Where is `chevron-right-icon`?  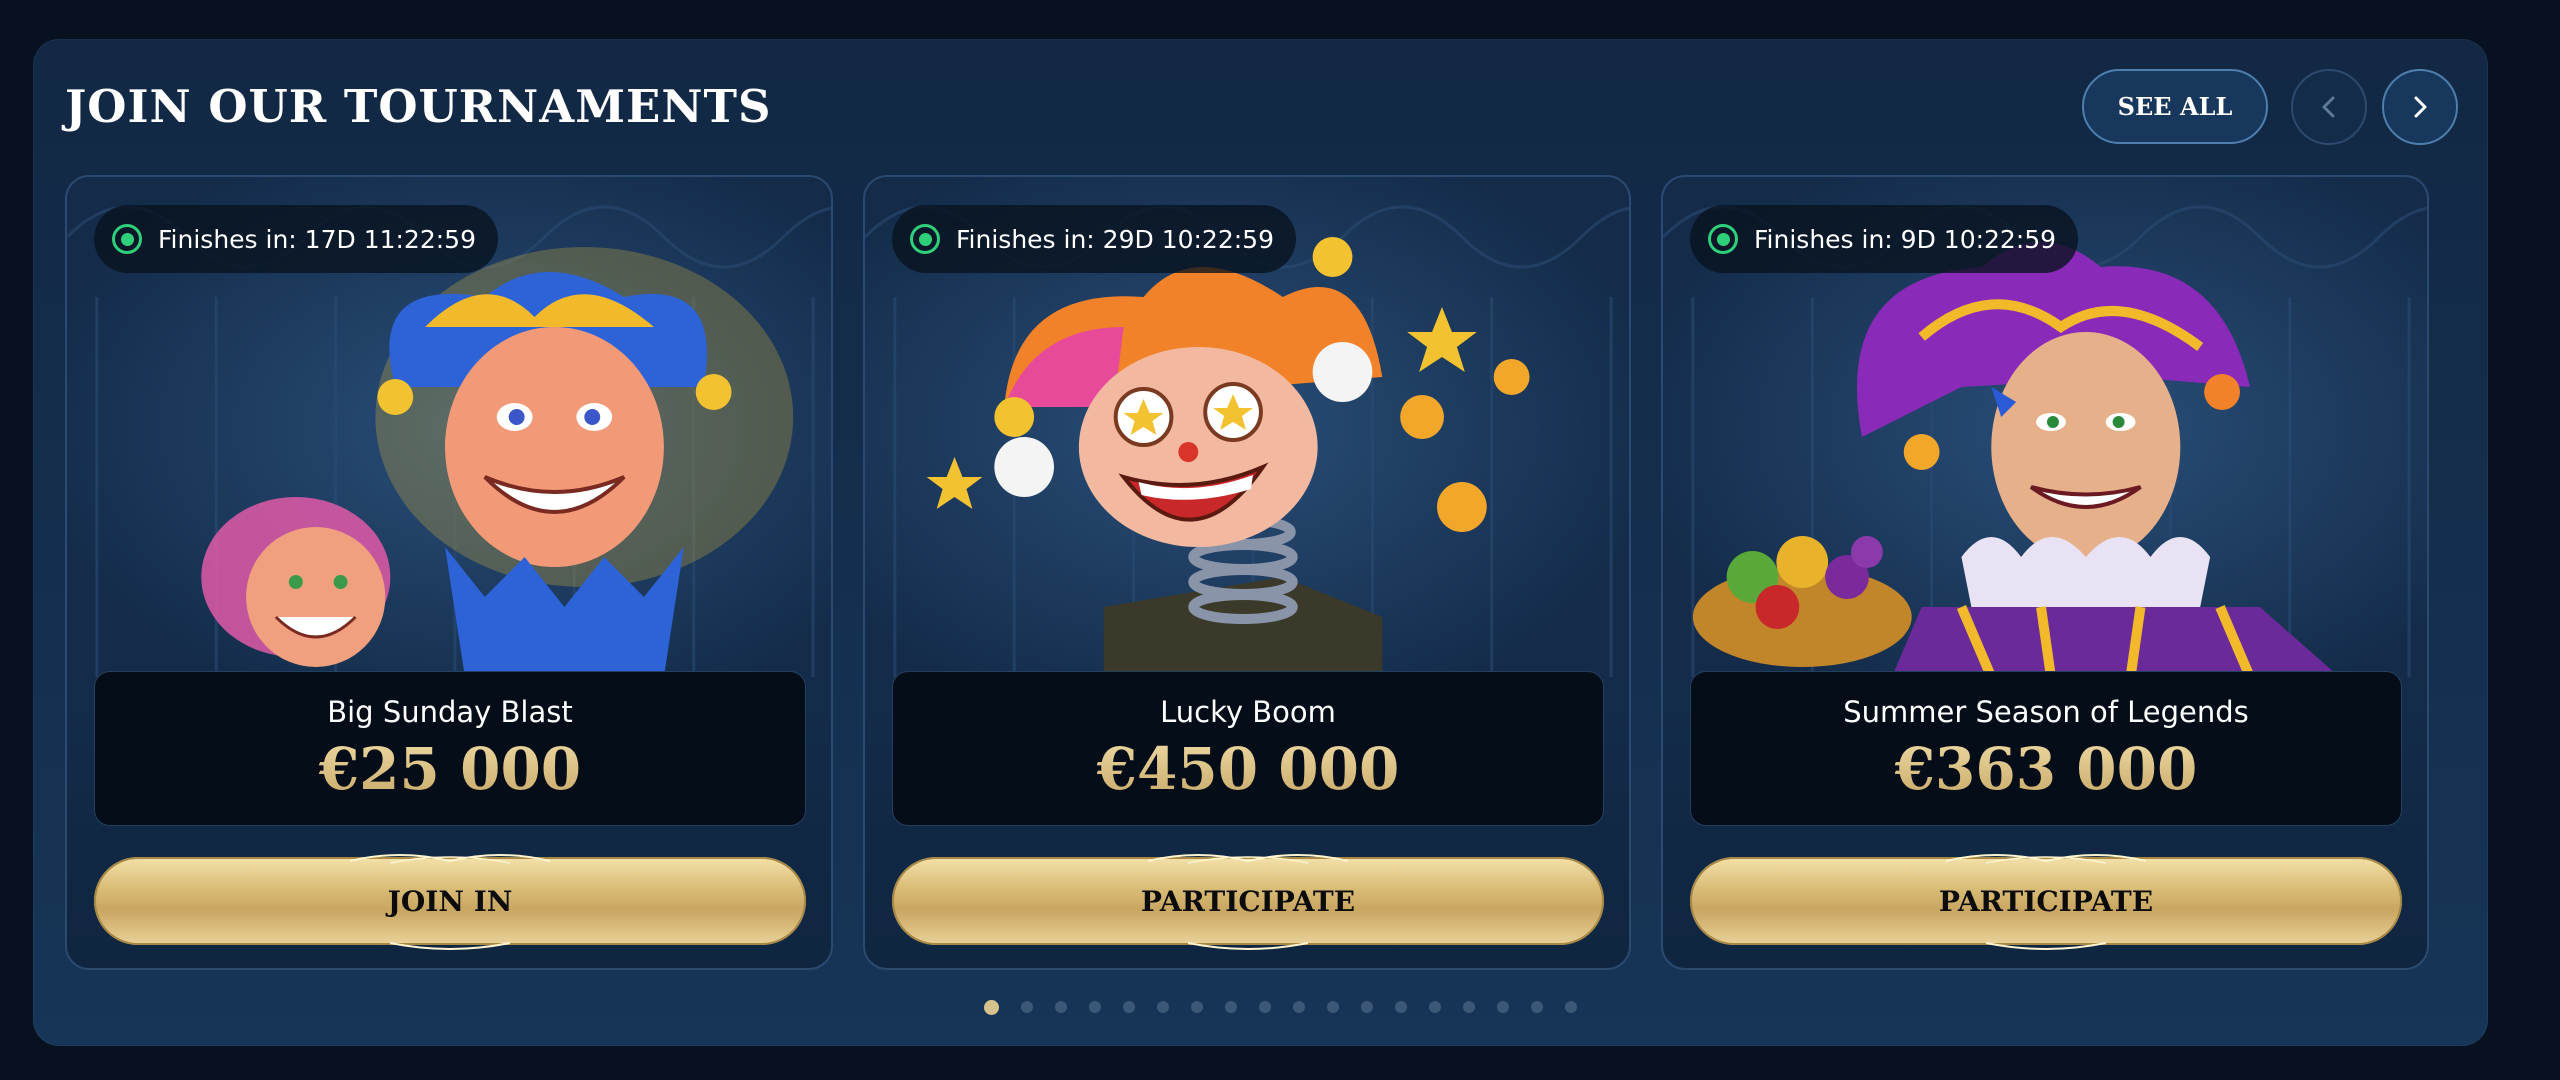 chevron-right-icon is located at coordinates (2420, 107).